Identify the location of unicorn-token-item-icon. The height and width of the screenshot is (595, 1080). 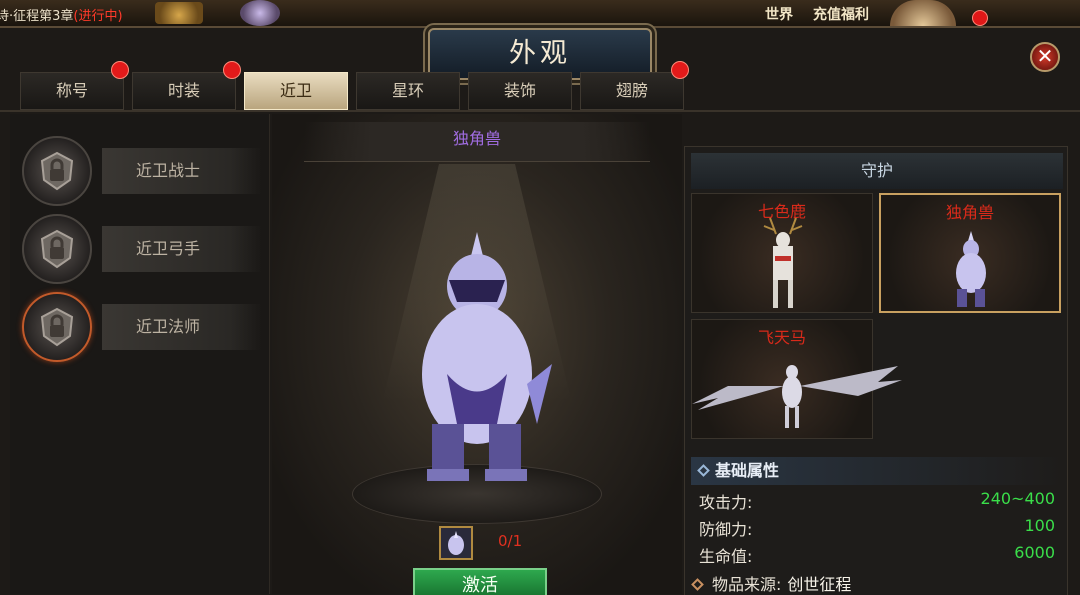
(456, 543).